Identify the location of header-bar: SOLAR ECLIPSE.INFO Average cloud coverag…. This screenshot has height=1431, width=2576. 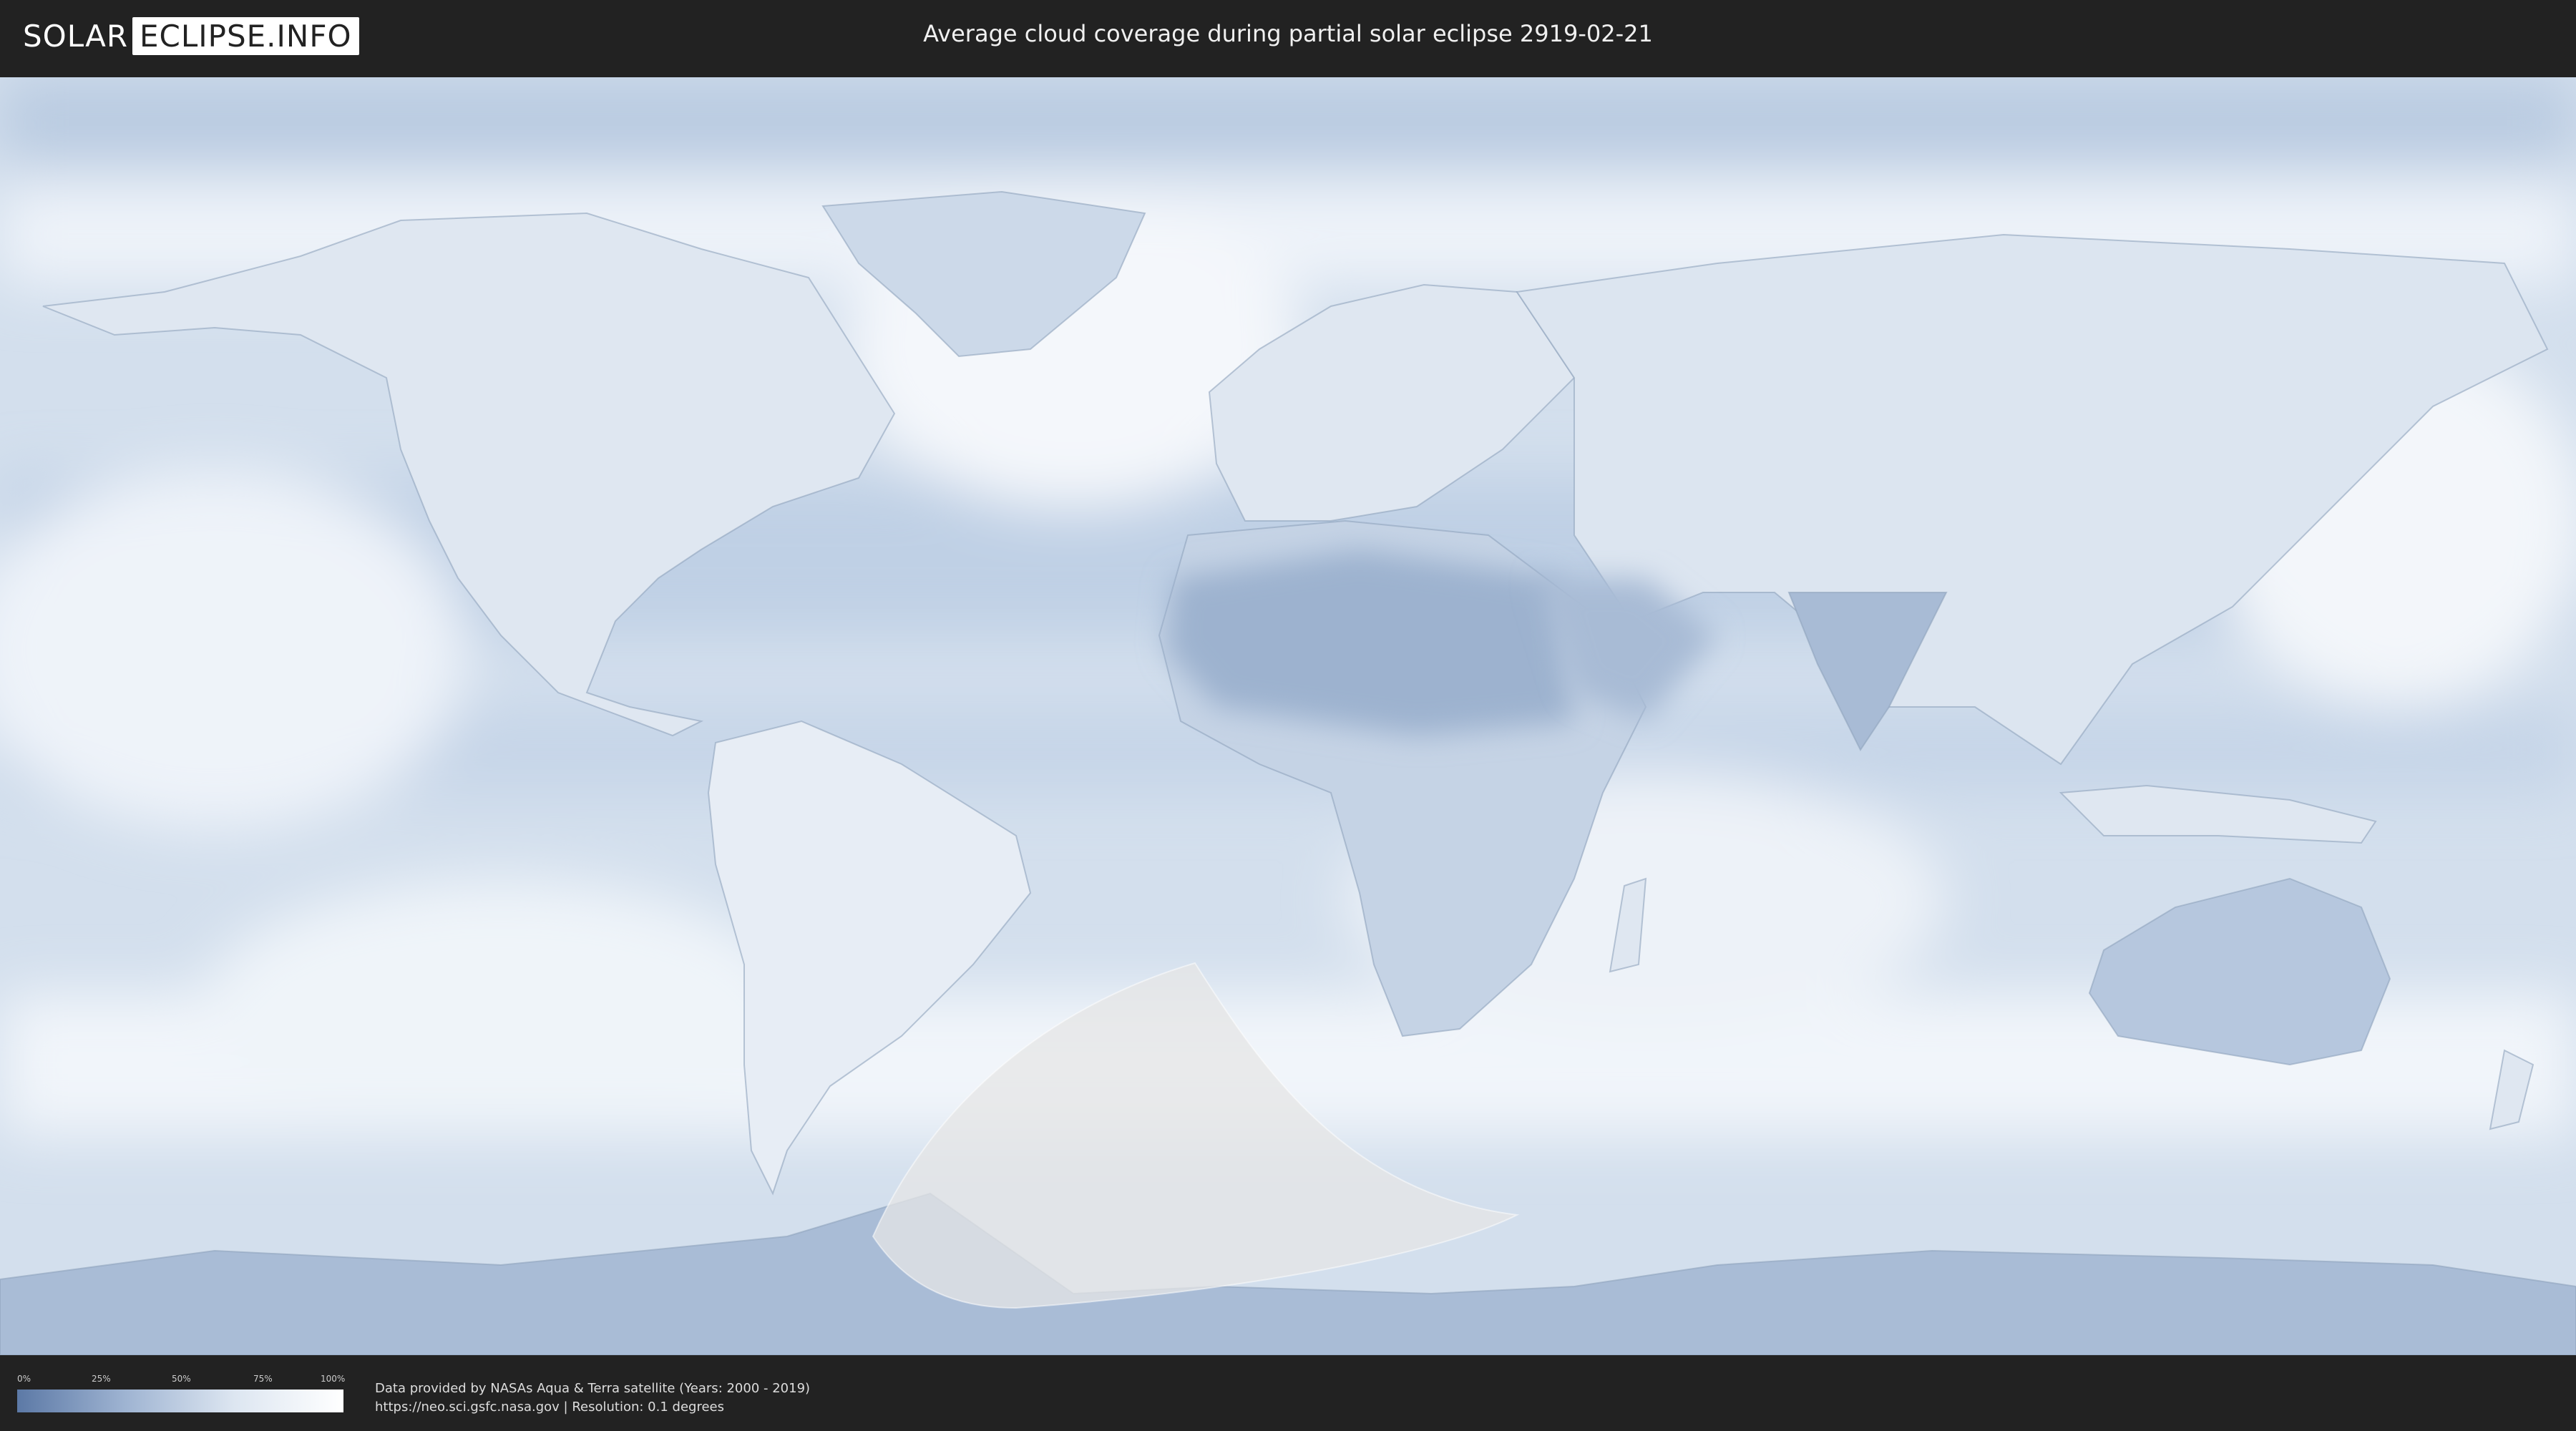
(1288, 36).